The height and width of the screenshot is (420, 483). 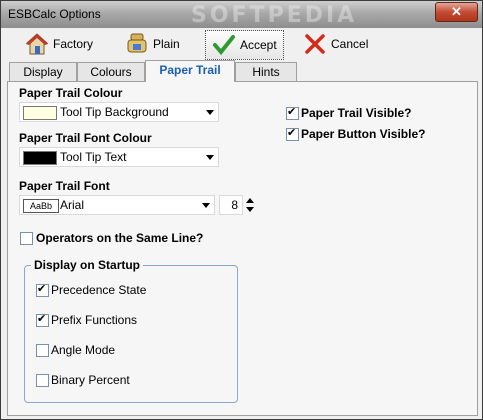 What do you see at coordinates (90, 380) in the screenshot?
I see `binary-percent-label: Binary Percent` at bounding box center [90, 380].